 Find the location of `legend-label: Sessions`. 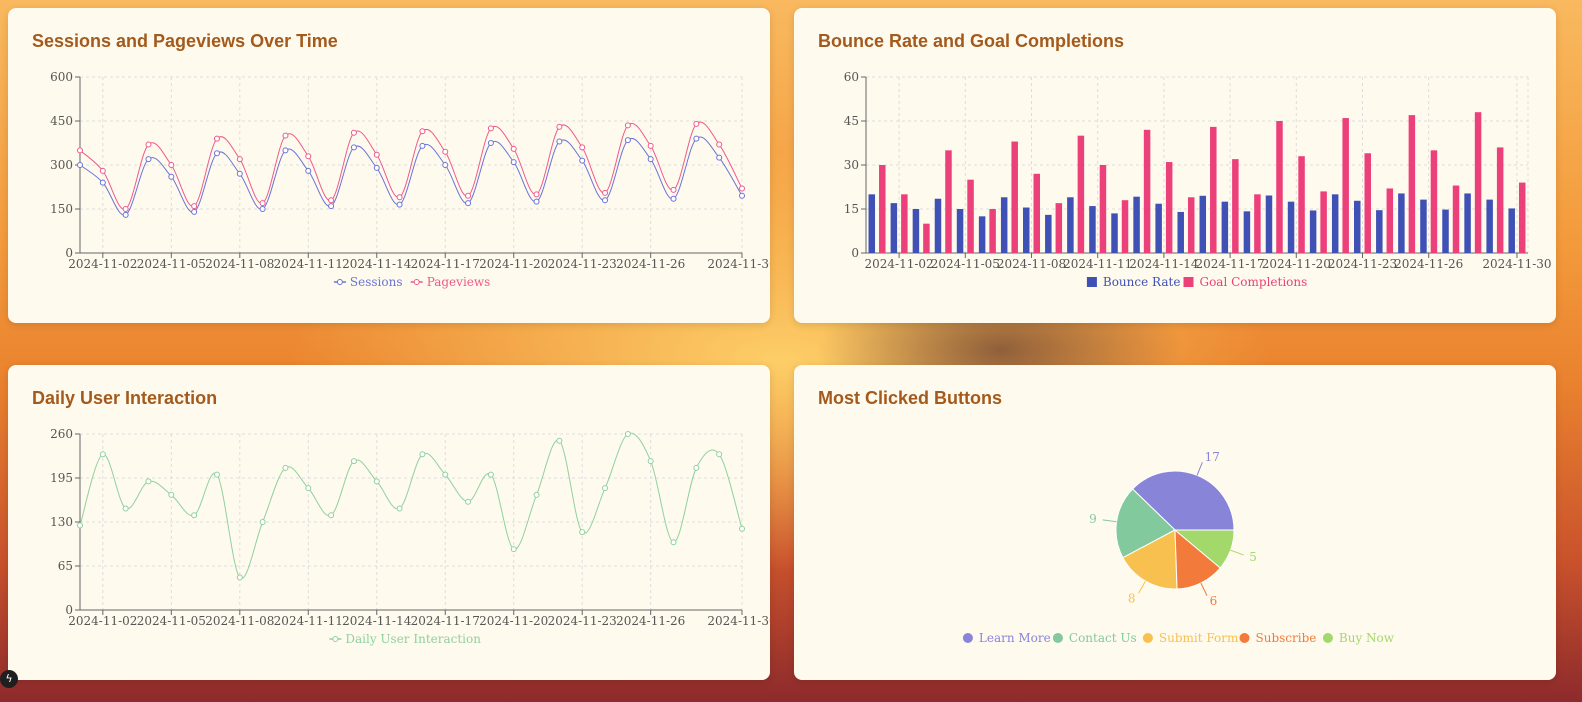

legend-label: Sessions is located at coordinates (376, 282).